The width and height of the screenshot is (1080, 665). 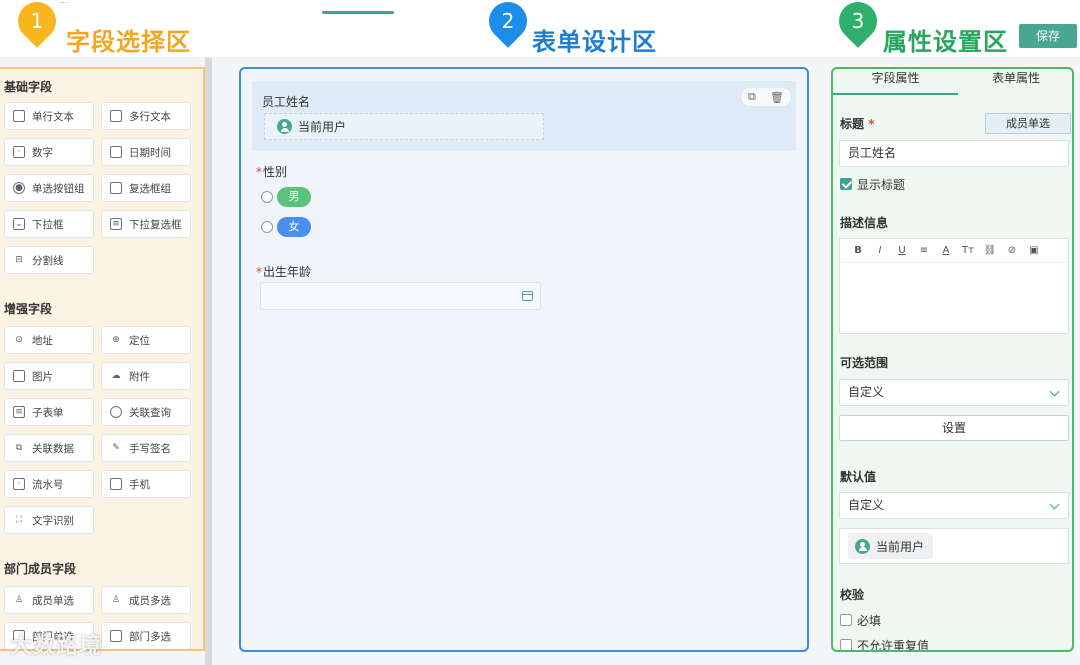 What do you see at coordinates (150, 600) in the screenshot?
I see `field-label: 成员多选` at bounding box center [150, 600].